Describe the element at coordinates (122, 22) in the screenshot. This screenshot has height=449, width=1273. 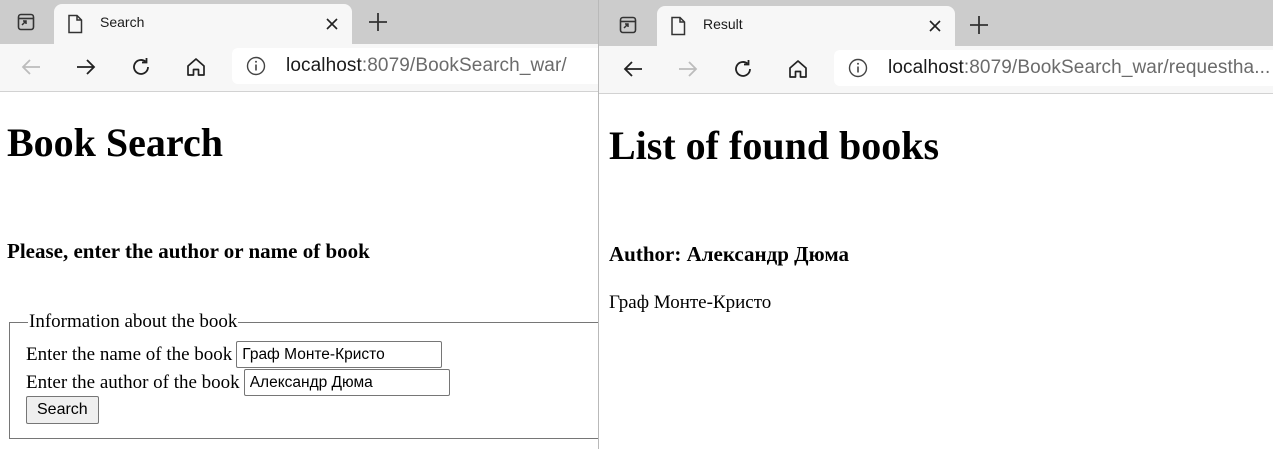
I see `tab-title: Search` at that location.